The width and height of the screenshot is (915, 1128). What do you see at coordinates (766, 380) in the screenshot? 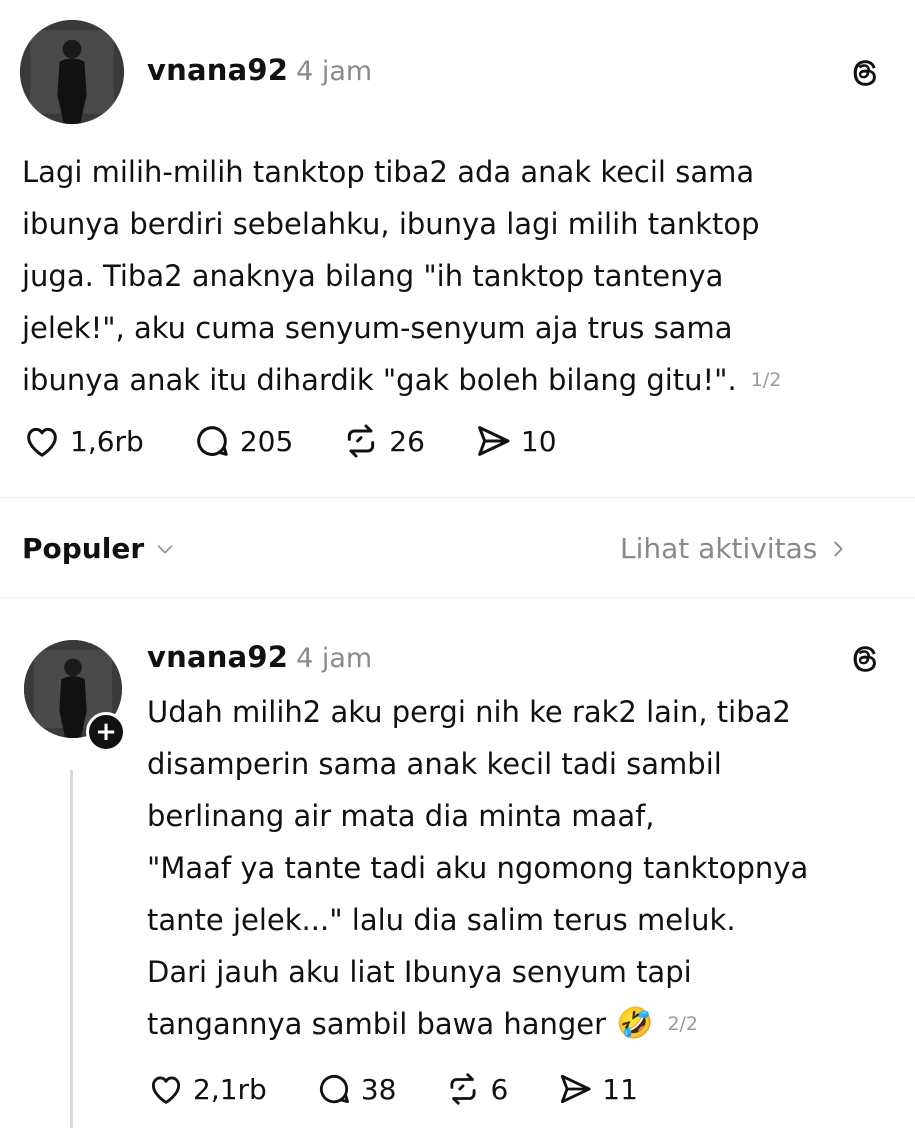
I see `page-indicator: 1/2` at bounding box center [766, 380].